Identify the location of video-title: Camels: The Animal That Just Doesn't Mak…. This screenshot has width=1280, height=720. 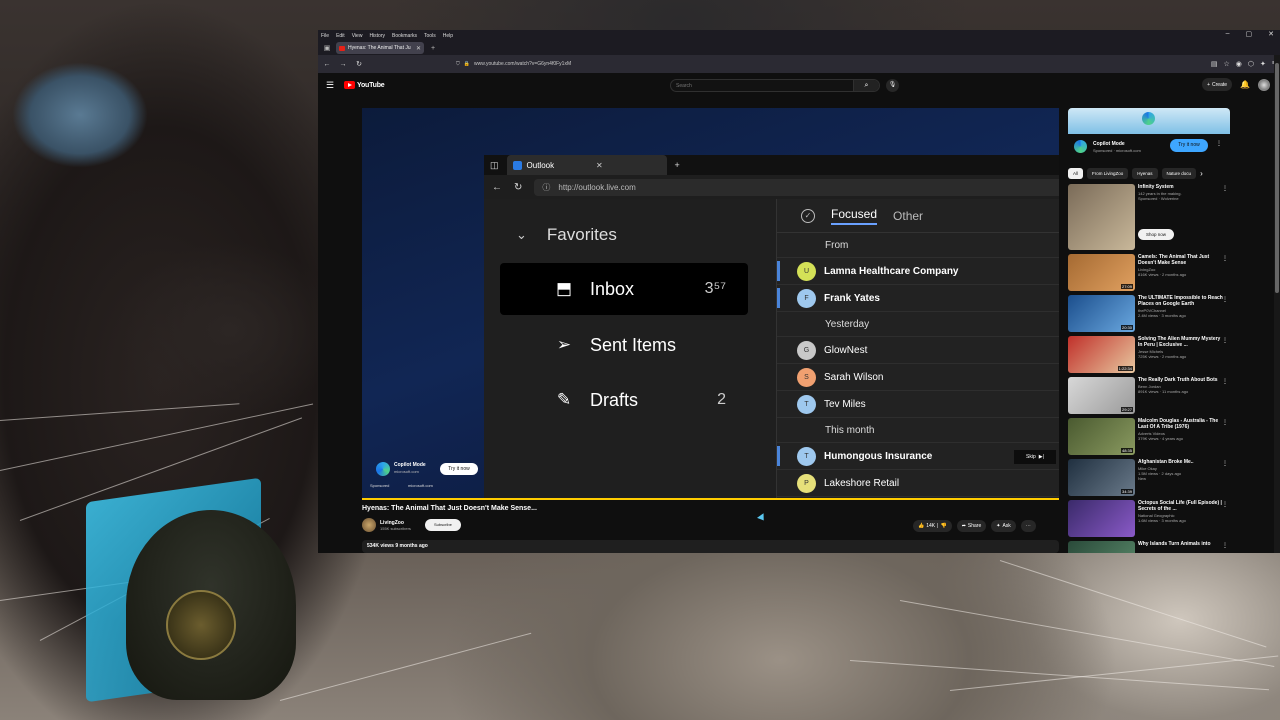
(1181, 260).